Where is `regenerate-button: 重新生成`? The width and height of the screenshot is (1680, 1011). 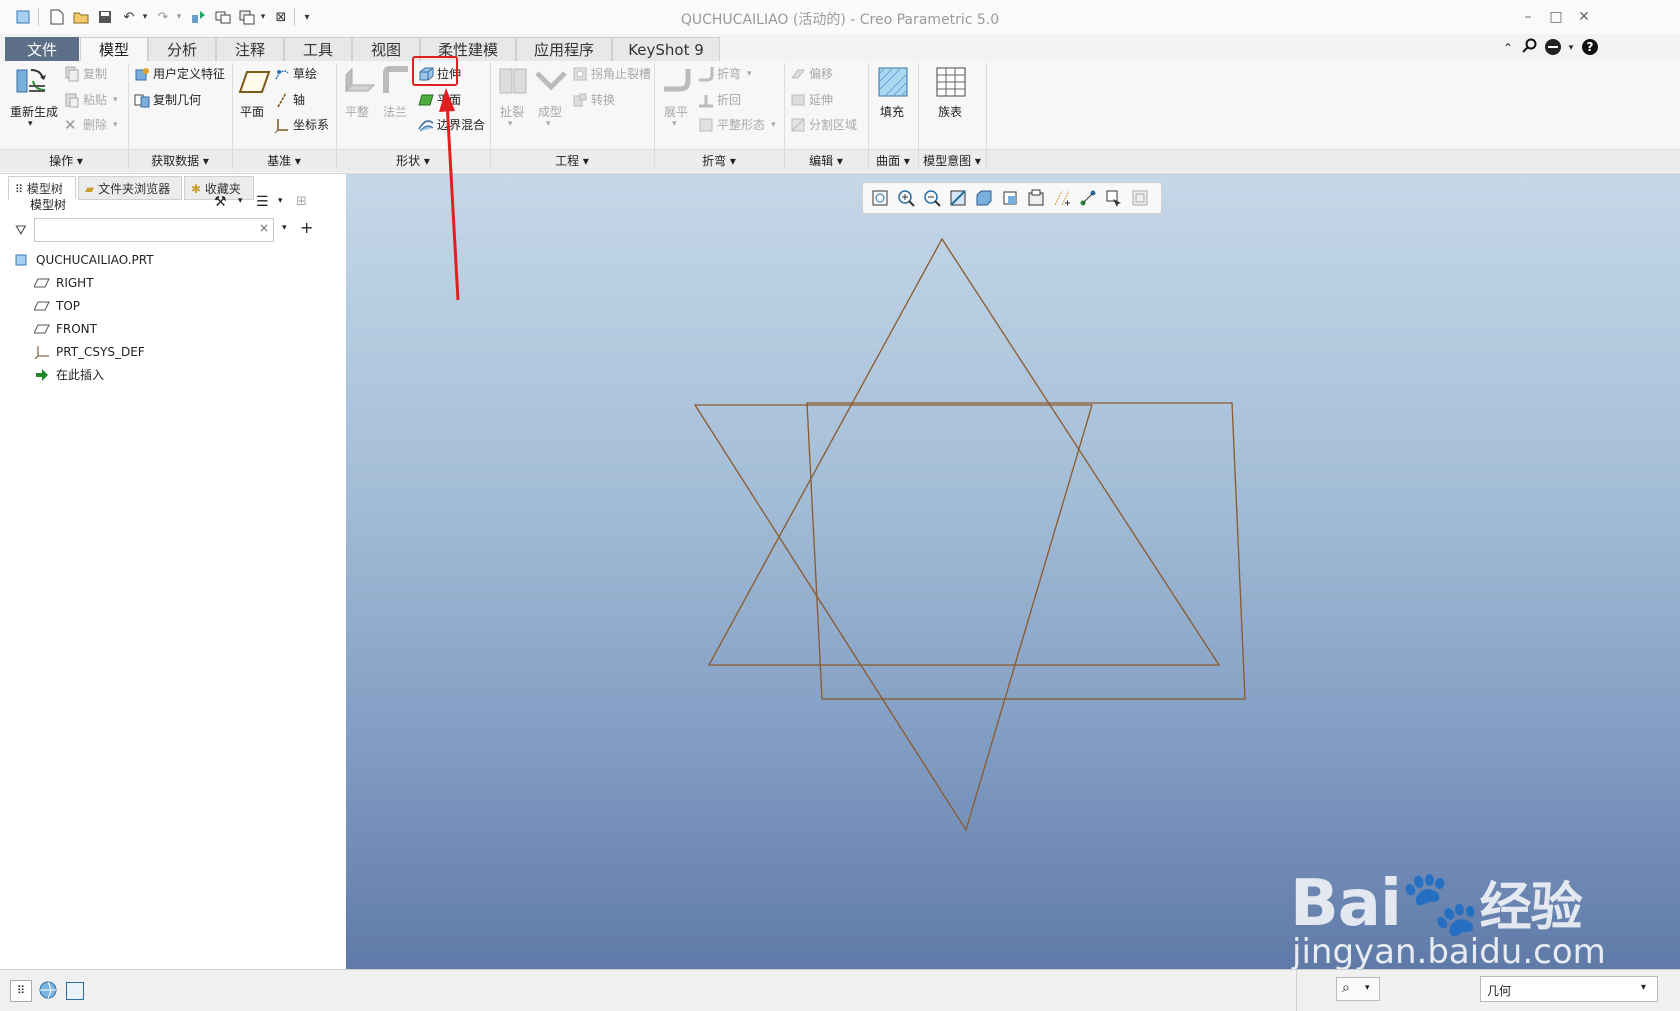
regenerate-button: 重新生成 is located at coordinates (34, 111).